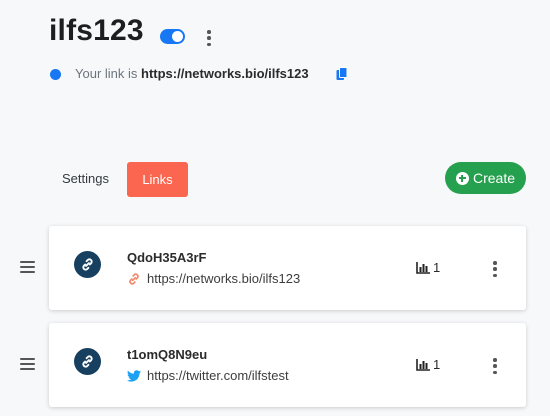  I want to click on copy-icon, so click(342, 76).